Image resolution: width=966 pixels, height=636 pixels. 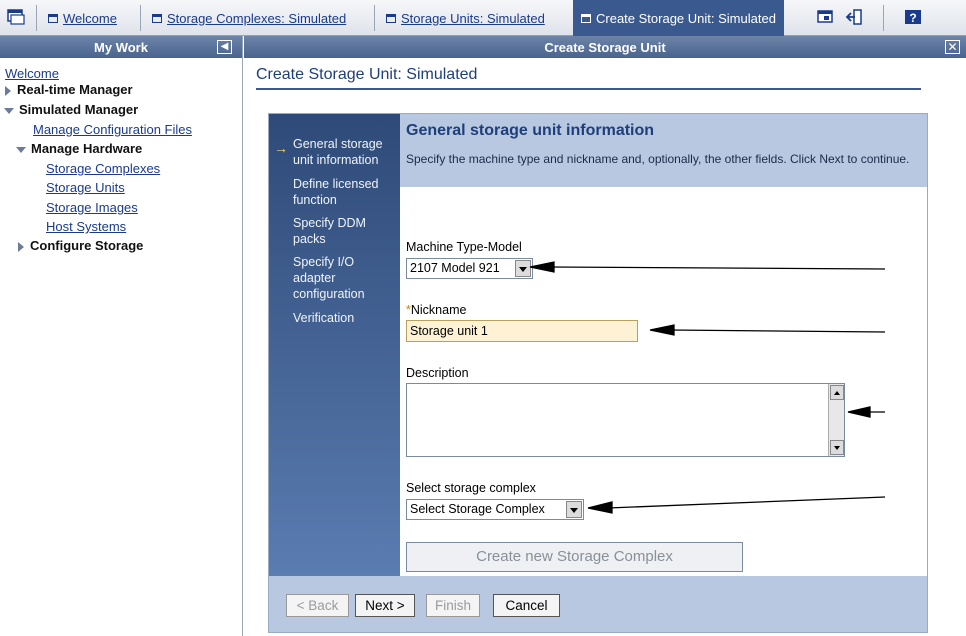 I want to click on nav-item-configure-storage: Configure Storage, so click(x=80, y=245).